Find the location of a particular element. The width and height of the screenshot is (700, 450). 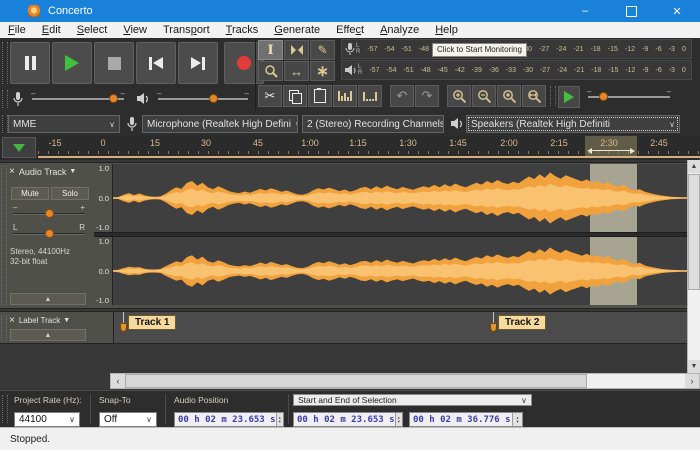

menu-edit: Edit is located at coordinates (51, 30).